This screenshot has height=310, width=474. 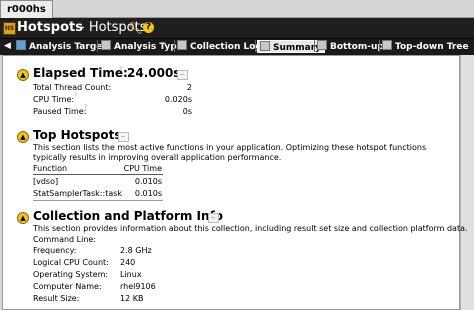 What do you see at coordinates (154, 73) in the screenshot?
I see `elapsed-time-value: 24.000s` at bounding box center [154, 73].